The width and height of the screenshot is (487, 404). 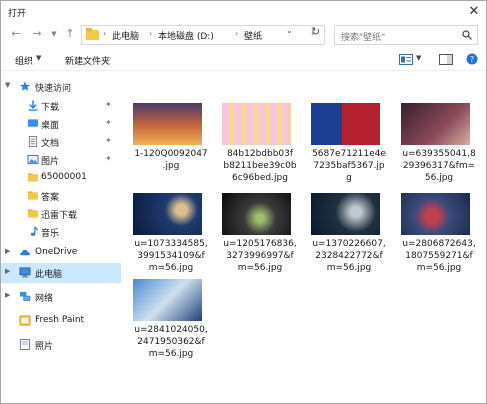 I want to click on breadcrumb-this-pc: 此电脑, so click(x=125, y=35).